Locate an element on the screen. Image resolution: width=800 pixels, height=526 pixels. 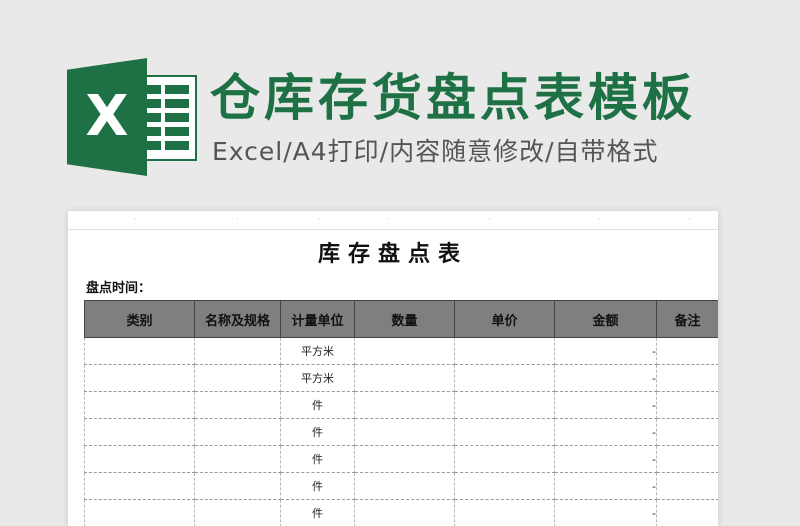
column-header-remarks: 备注 is located at coordinates (687, 319).